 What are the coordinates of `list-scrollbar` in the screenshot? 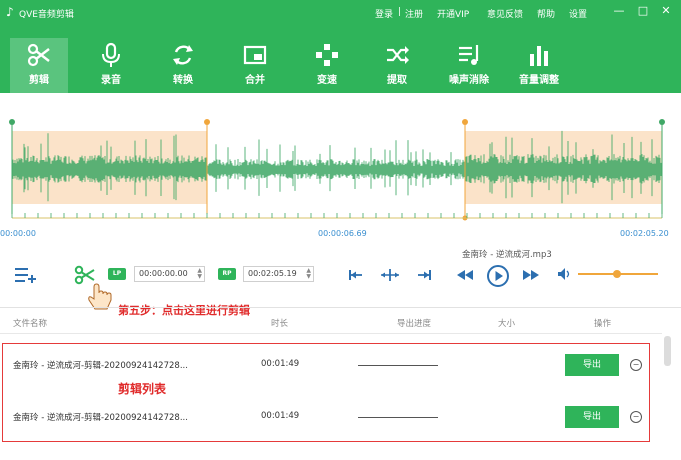 It's located at (667, 351).